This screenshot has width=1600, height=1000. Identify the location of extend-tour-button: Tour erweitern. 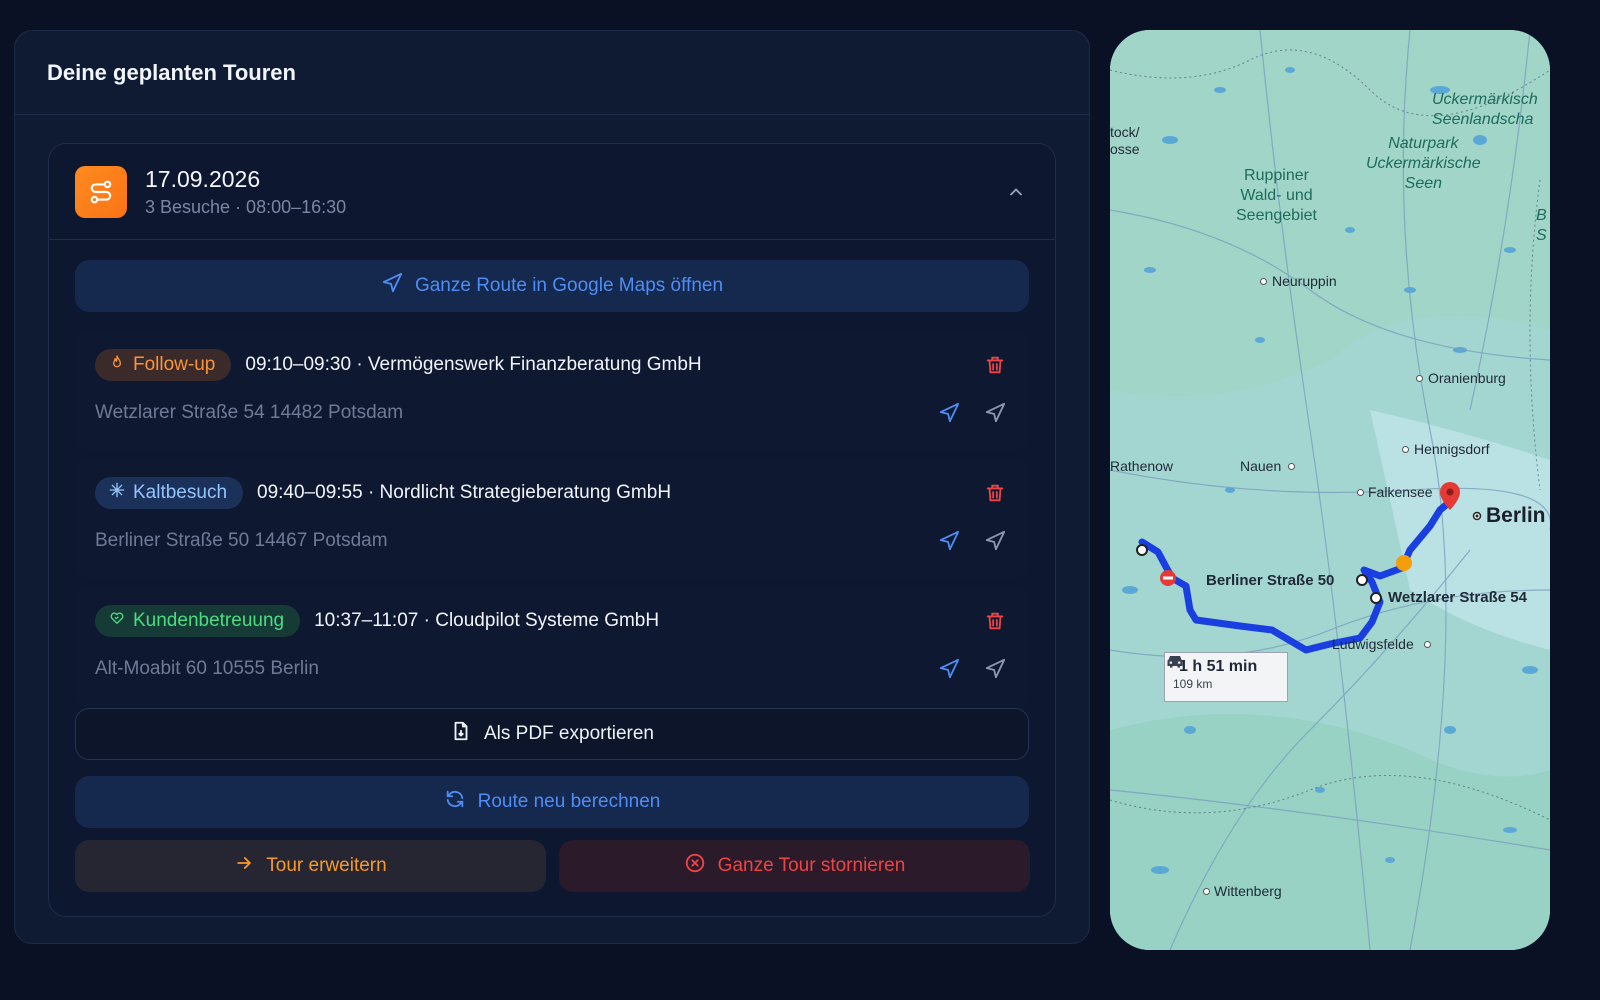
(310, 866).